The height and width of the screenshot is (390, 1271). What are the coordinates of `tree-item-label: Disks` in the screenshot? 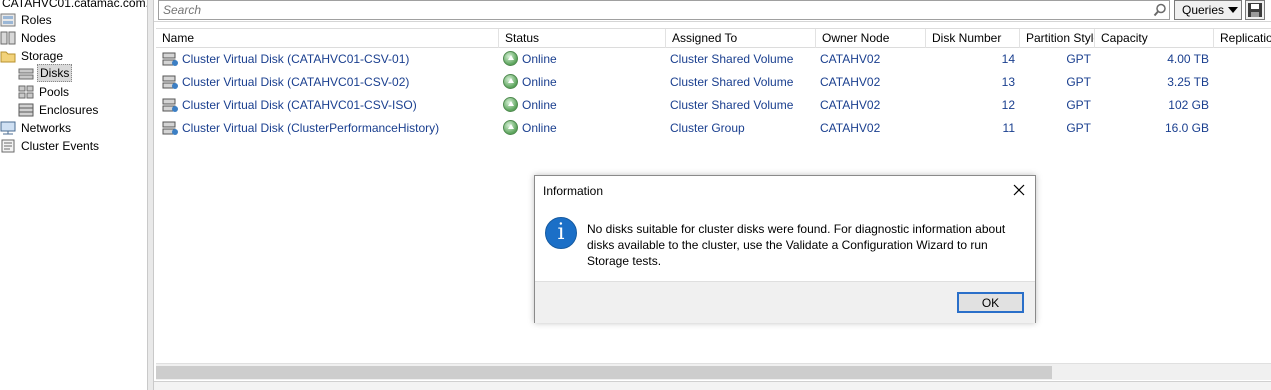 It's located at (55, 73).